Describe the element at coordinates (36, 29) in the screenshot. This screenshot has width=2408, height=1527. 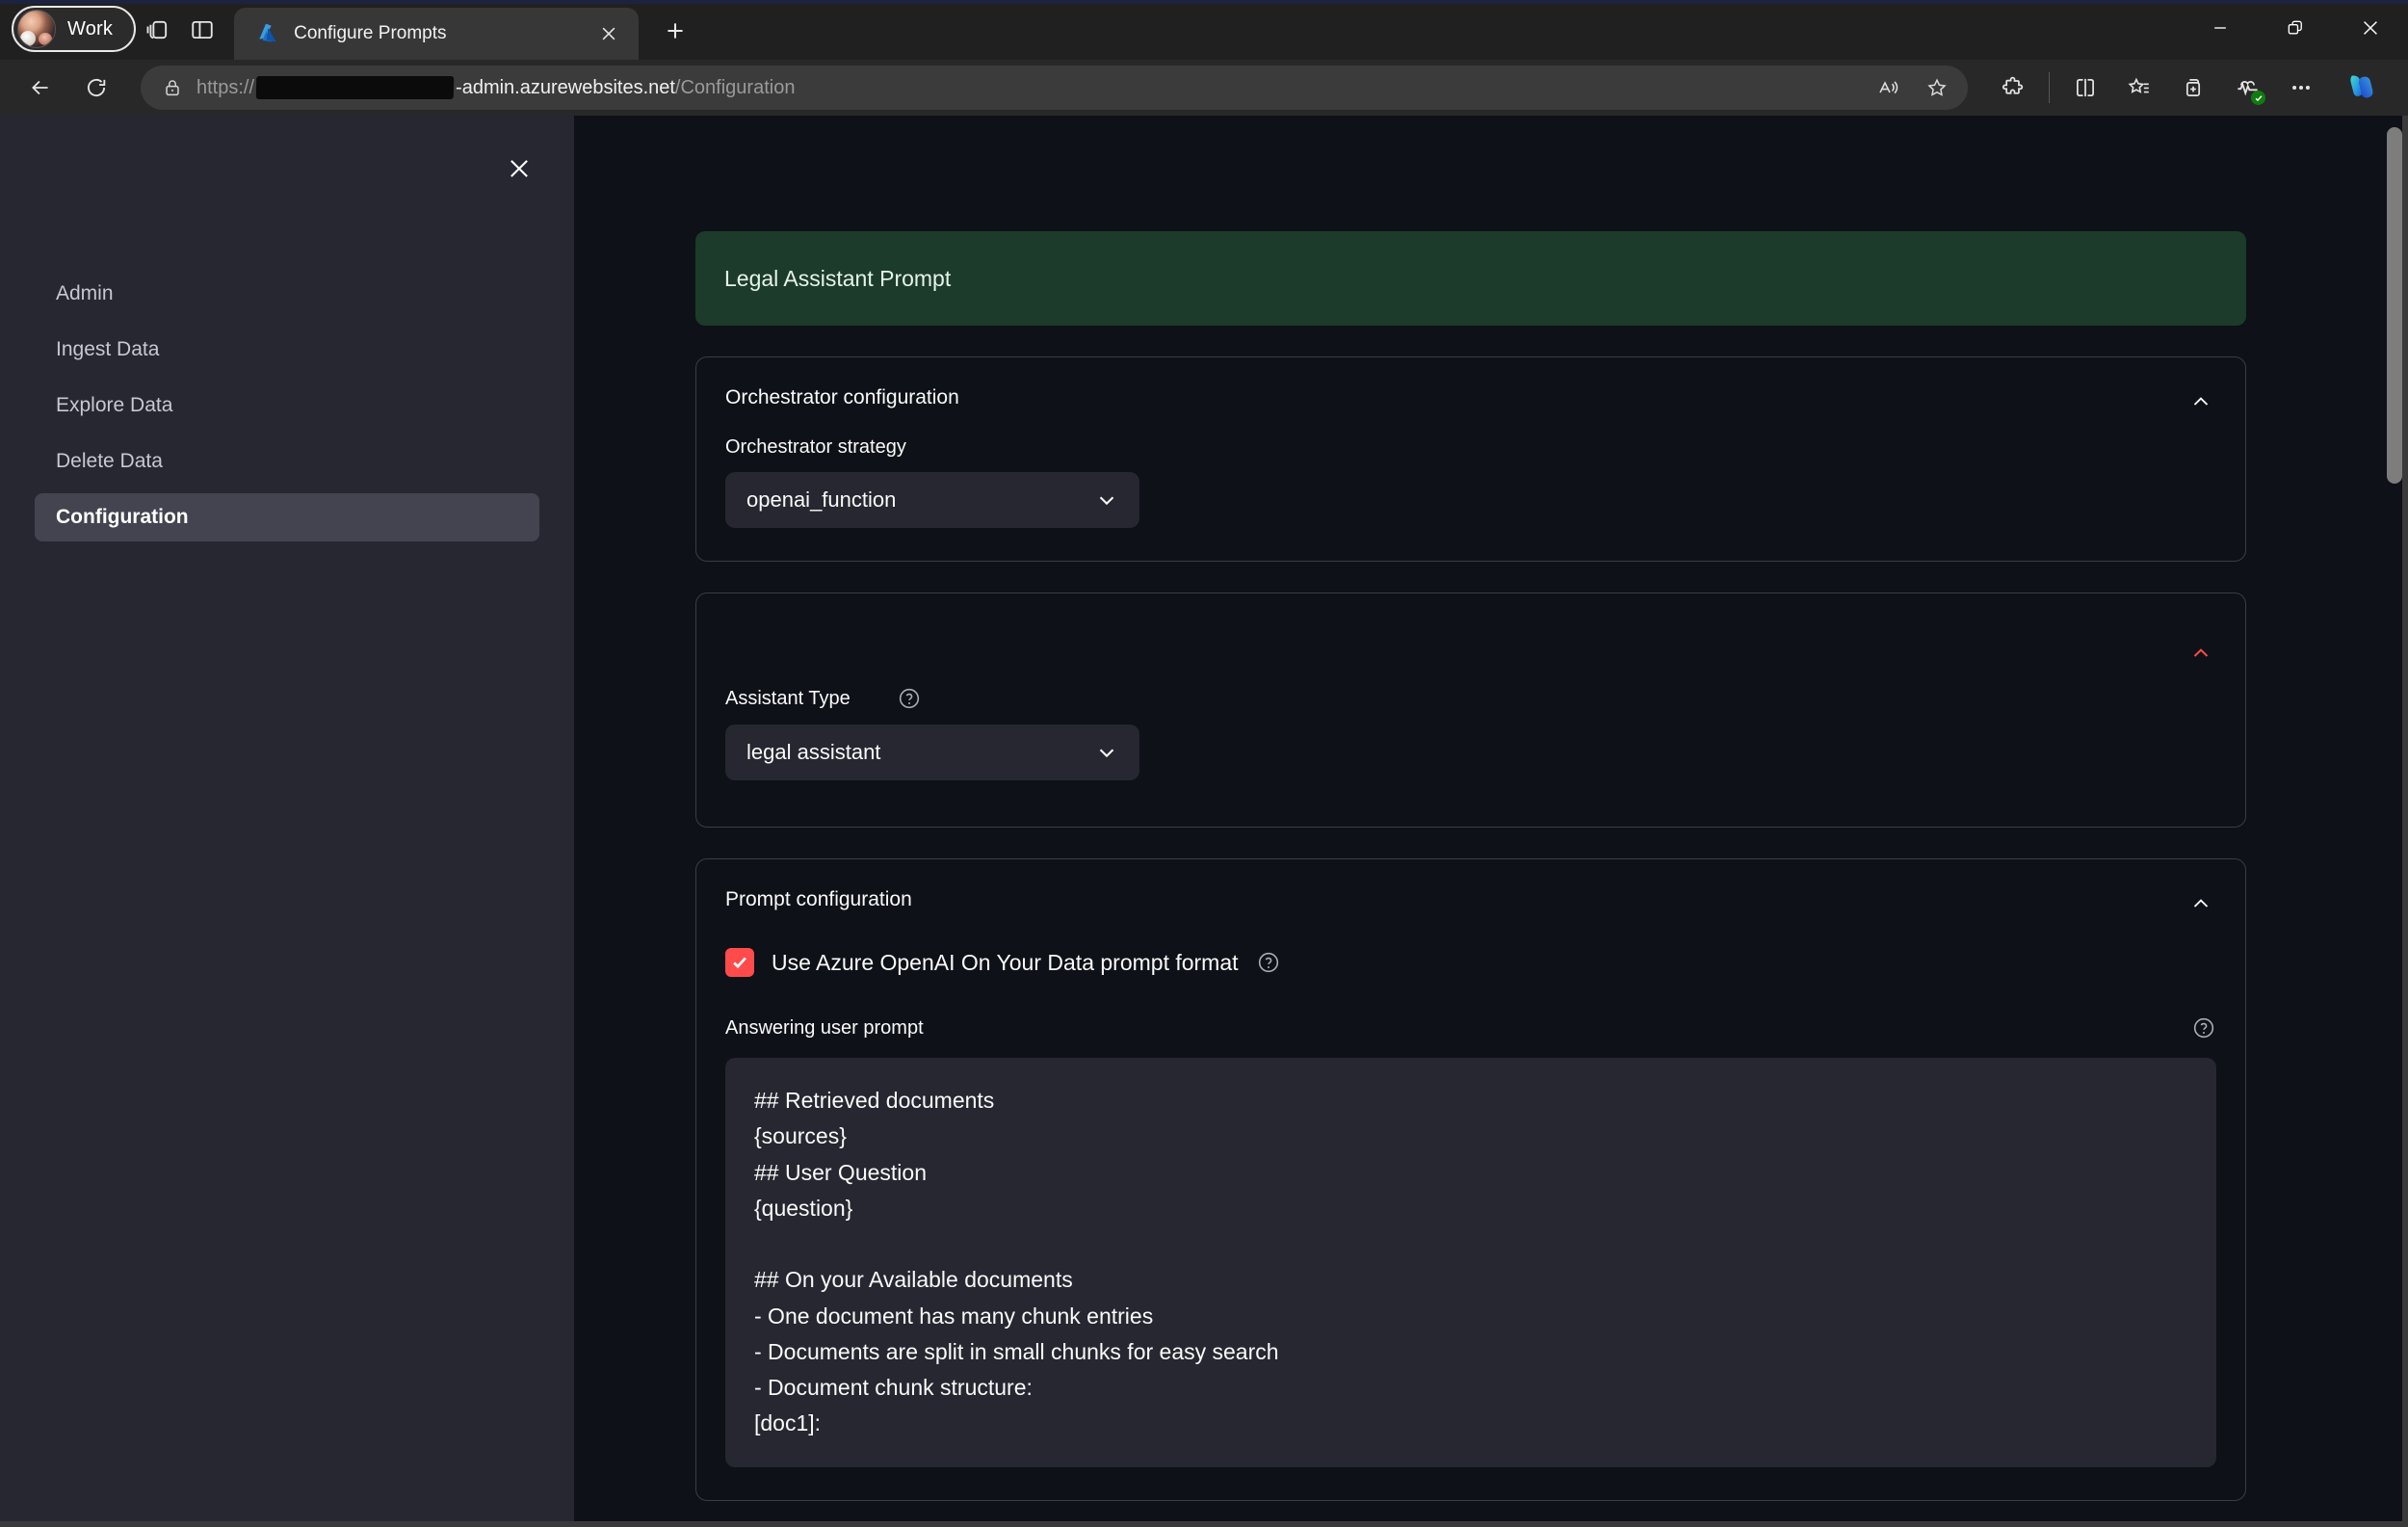
I see `user-avatar-photo` at that location.